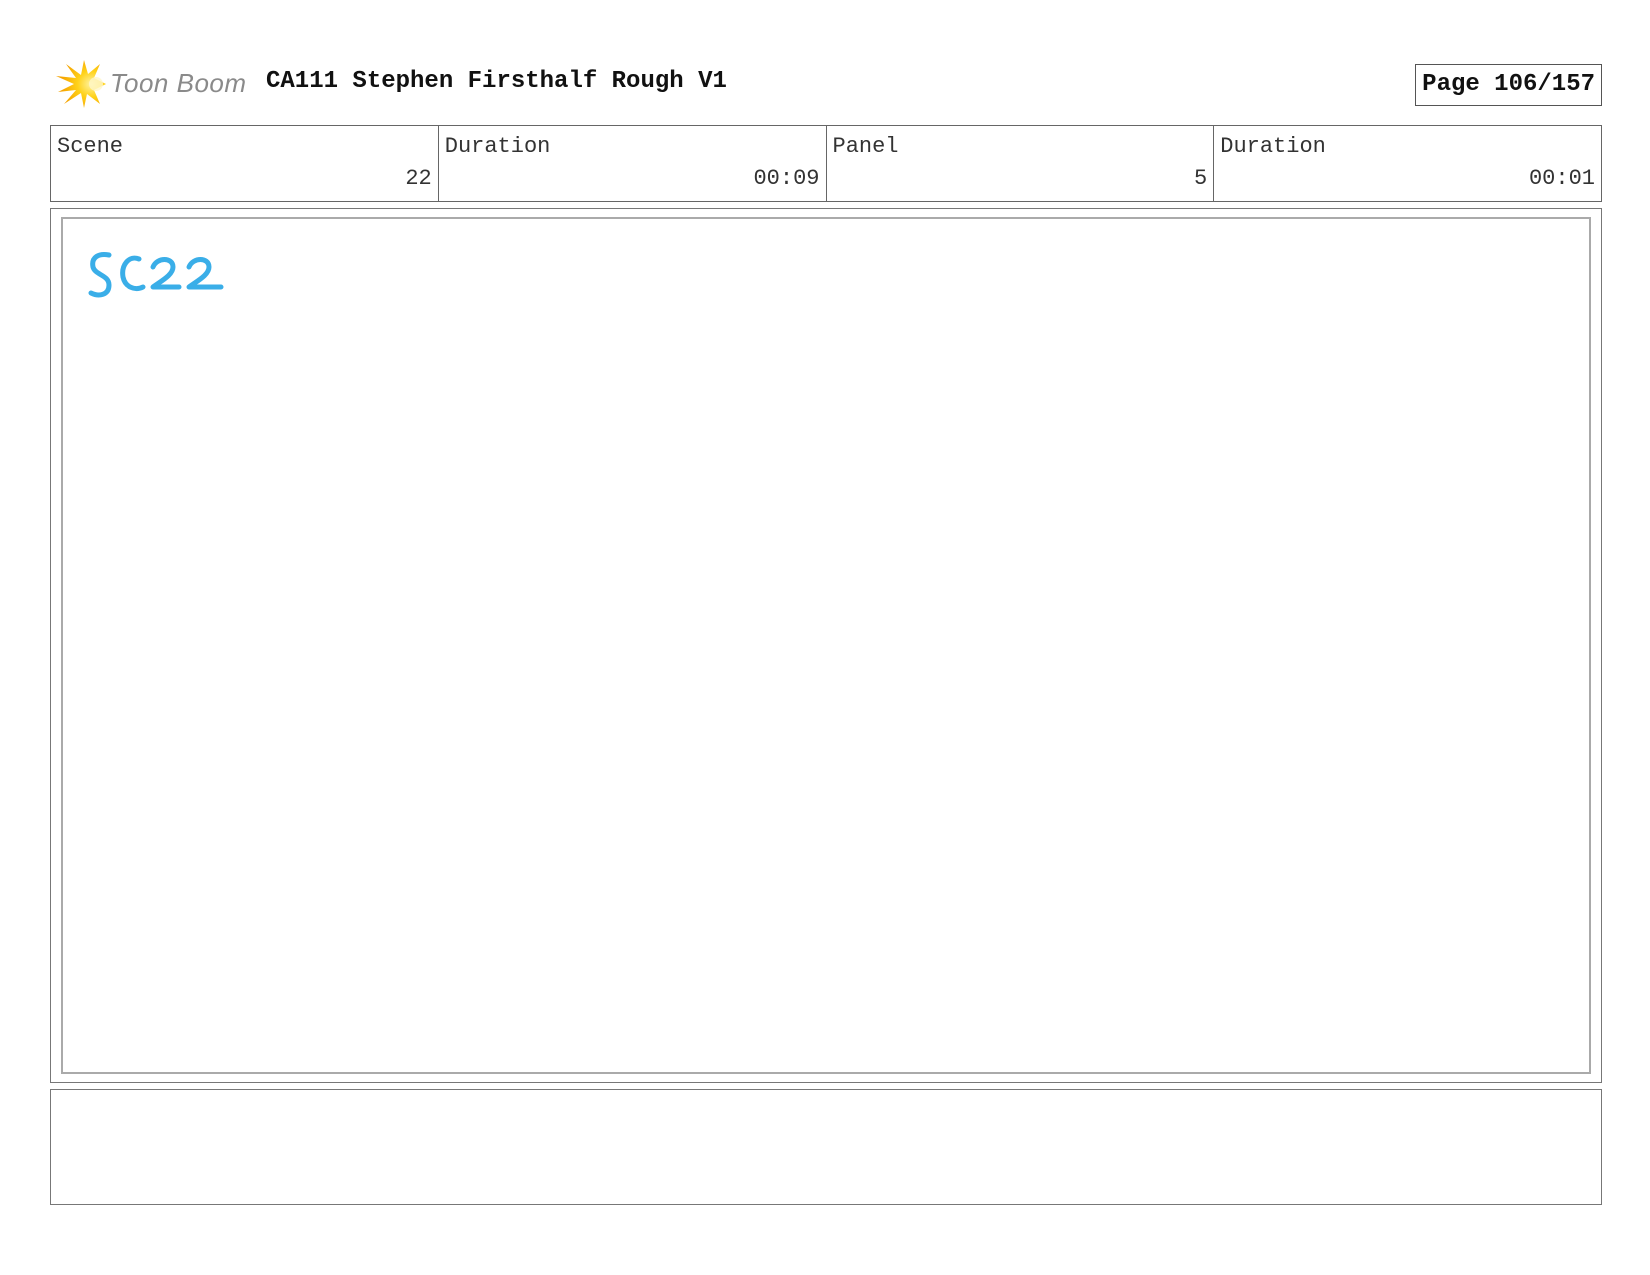  What do you see at coordinates (81, 84) in the screenshot?
I see `starburst-icon` at bounding box center [81, 84].